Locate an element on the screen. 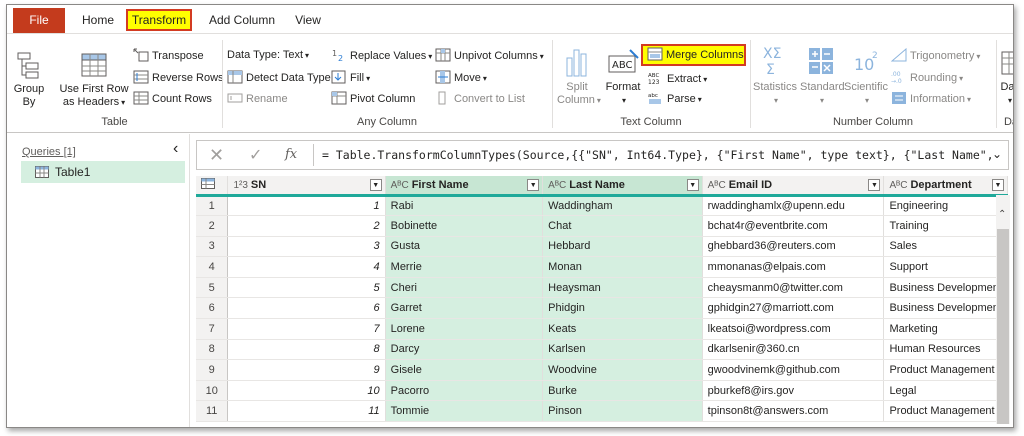 This screenshot has height=436, width=1024. rename-button: Rename is located at coordinates (257, 98).